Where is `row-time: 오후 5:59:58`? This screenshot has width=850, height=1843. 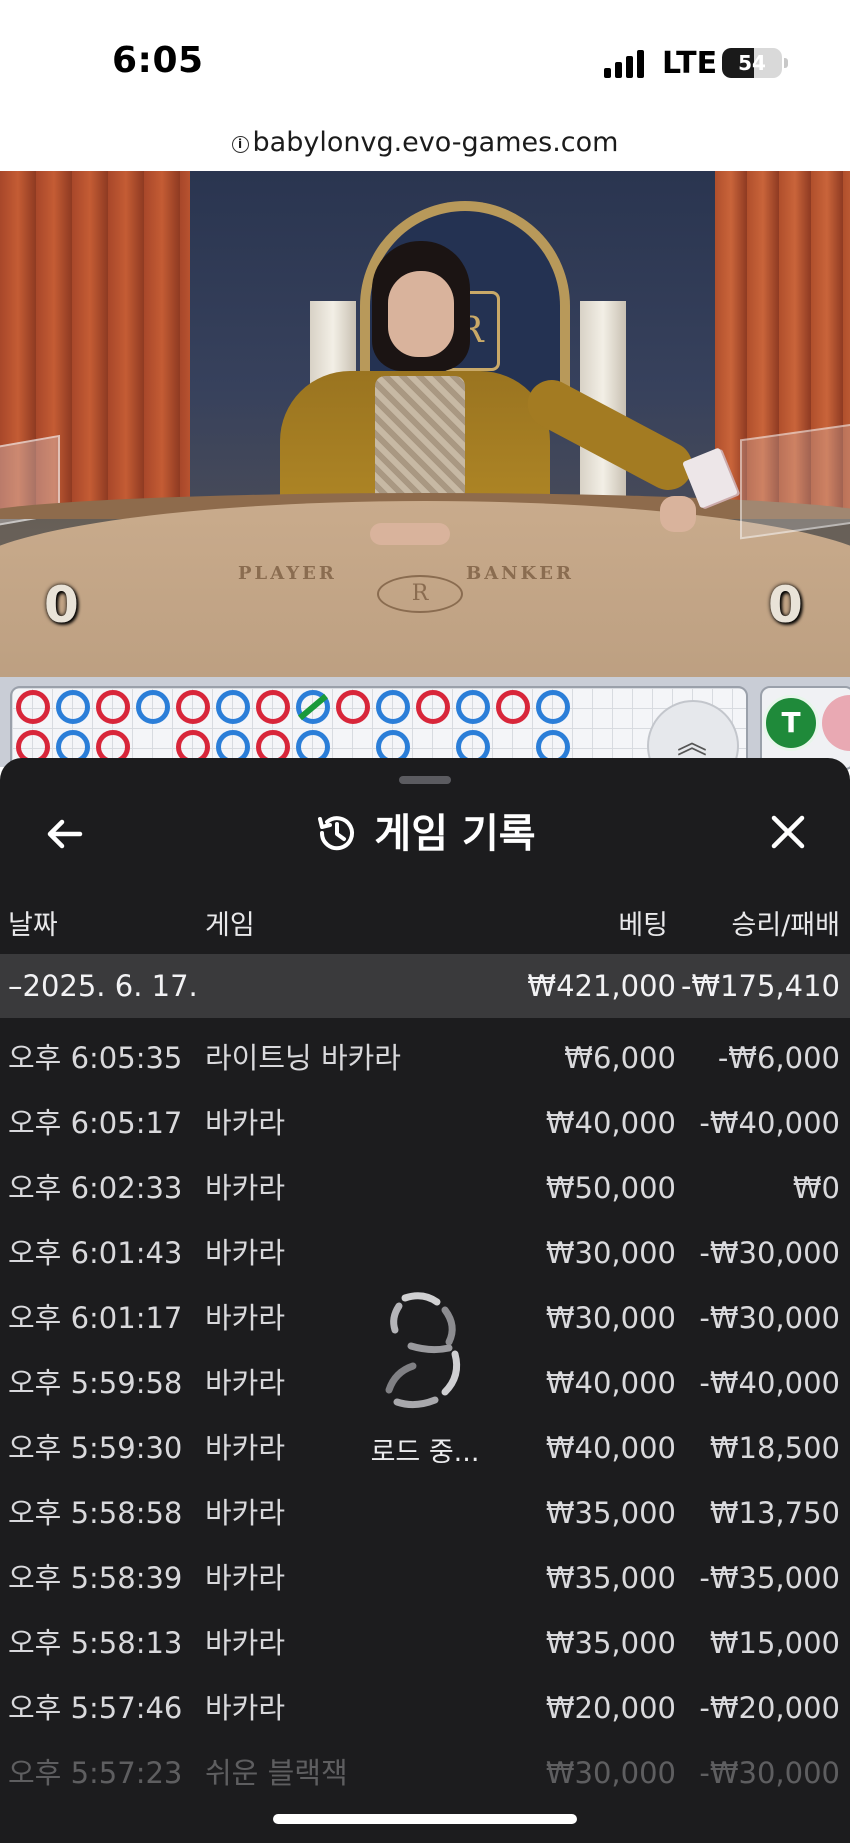
row-time: 오후 5:59:58 is located at coordinates (95, 1383).